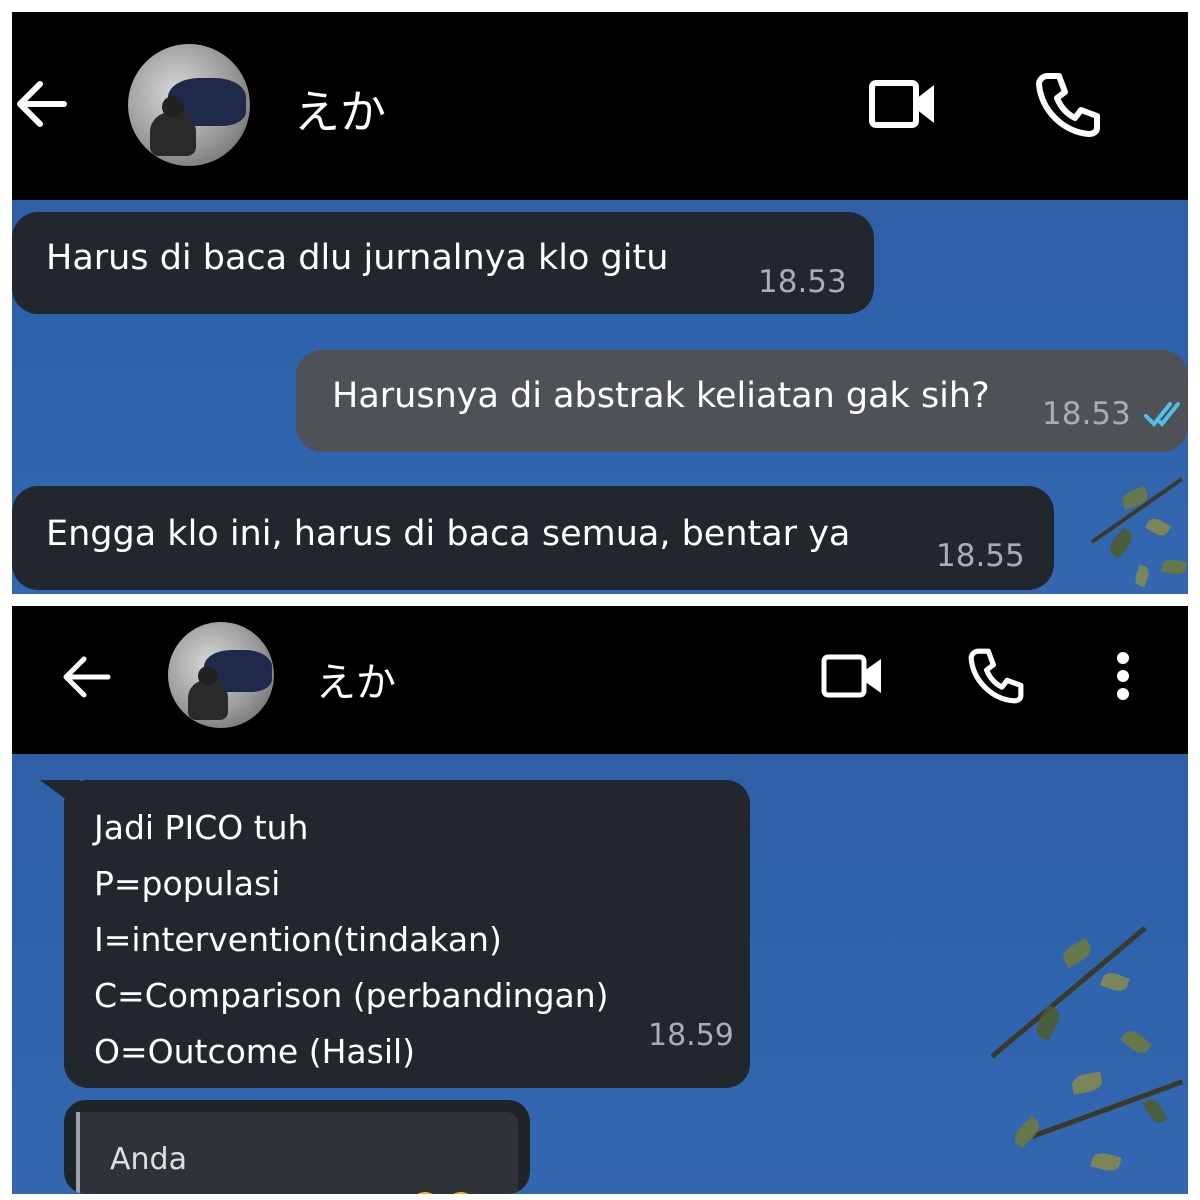  Describe the element at coordinates (187, 883) in the screenshot. I see `message-line: P=populasi` at that location.